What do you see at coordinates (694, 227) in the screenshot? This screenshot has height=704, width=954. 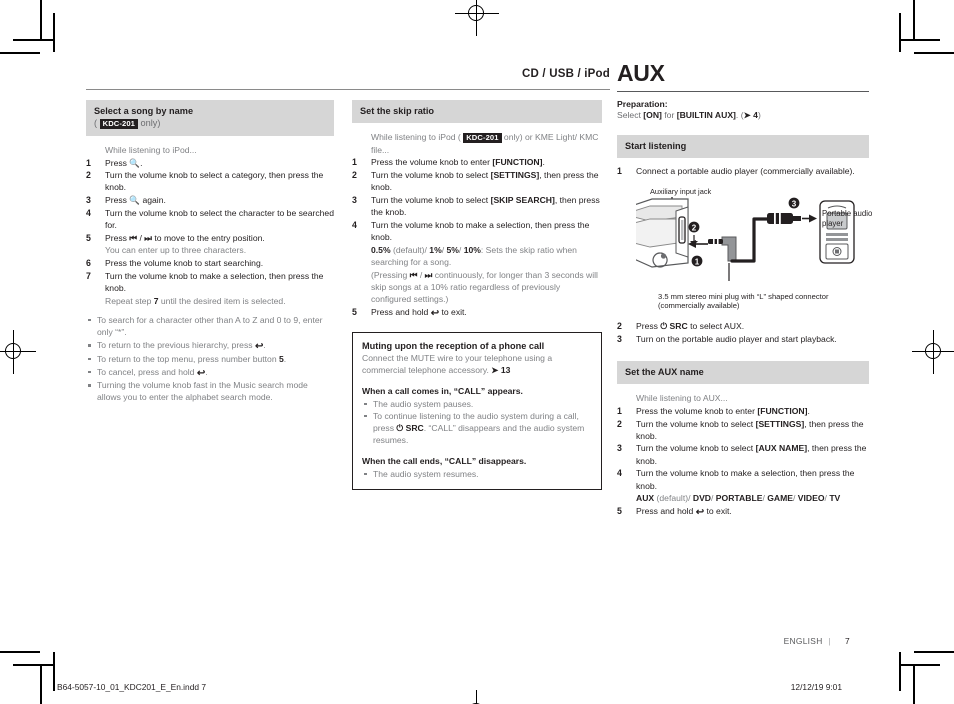 I see `svg-text: 2` at bounding box center [694, 227].